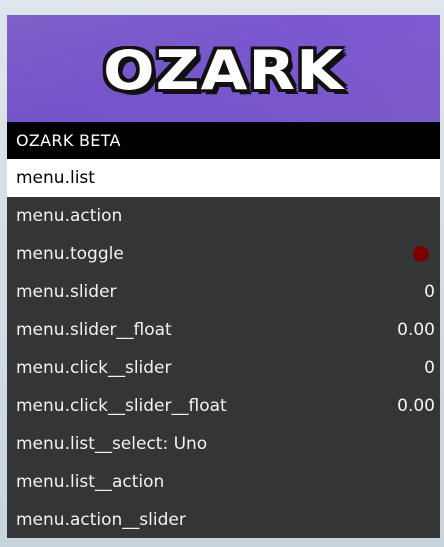 The height and width of the screenshot is (547, 444). Describe the element at coordinates (90, 482) in the screenshot. I see `menu-item-label: menu.list__action` at that location.